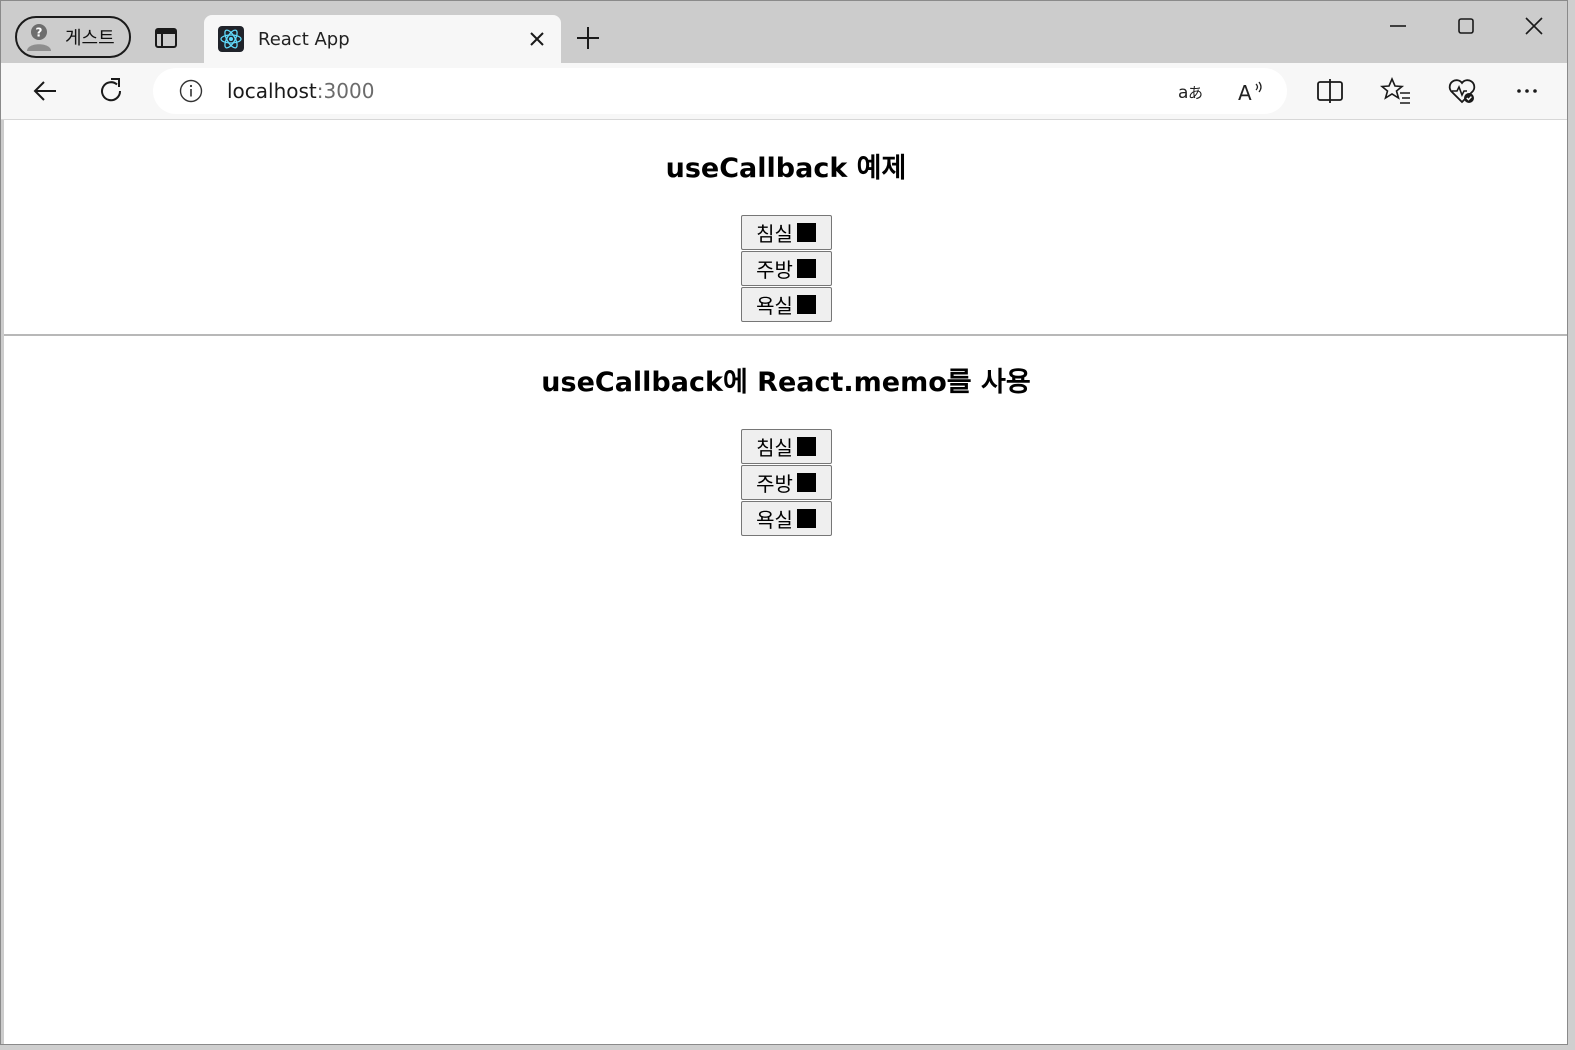 This screenshot has height=1050, width=1575. Describe the element at coordinates (345, 91) in the screenshot. I see `url-port: :3000` at that location.